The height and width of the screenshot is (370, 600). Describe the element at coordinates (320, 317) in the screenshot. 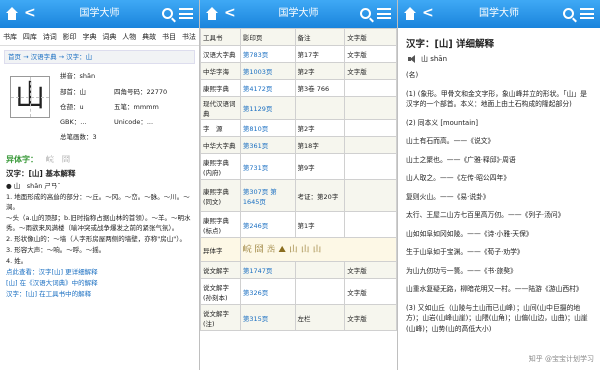

I see `note: 左栏` at that location.